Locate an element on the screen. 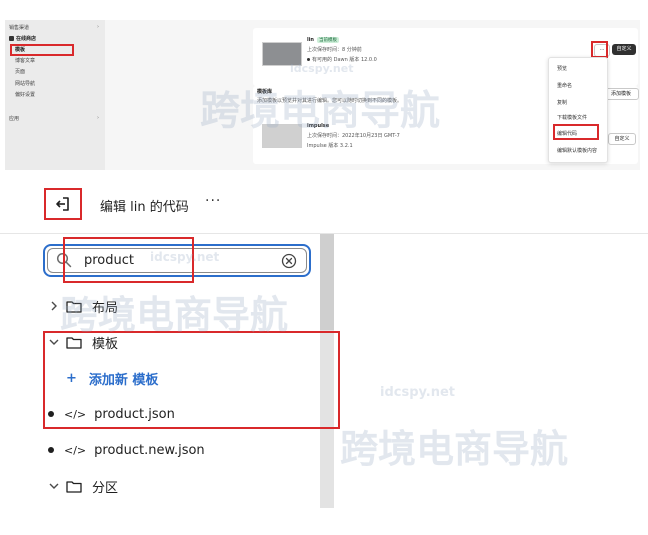  menu-item-preview: 预览 is located at coordinates (562, 68).